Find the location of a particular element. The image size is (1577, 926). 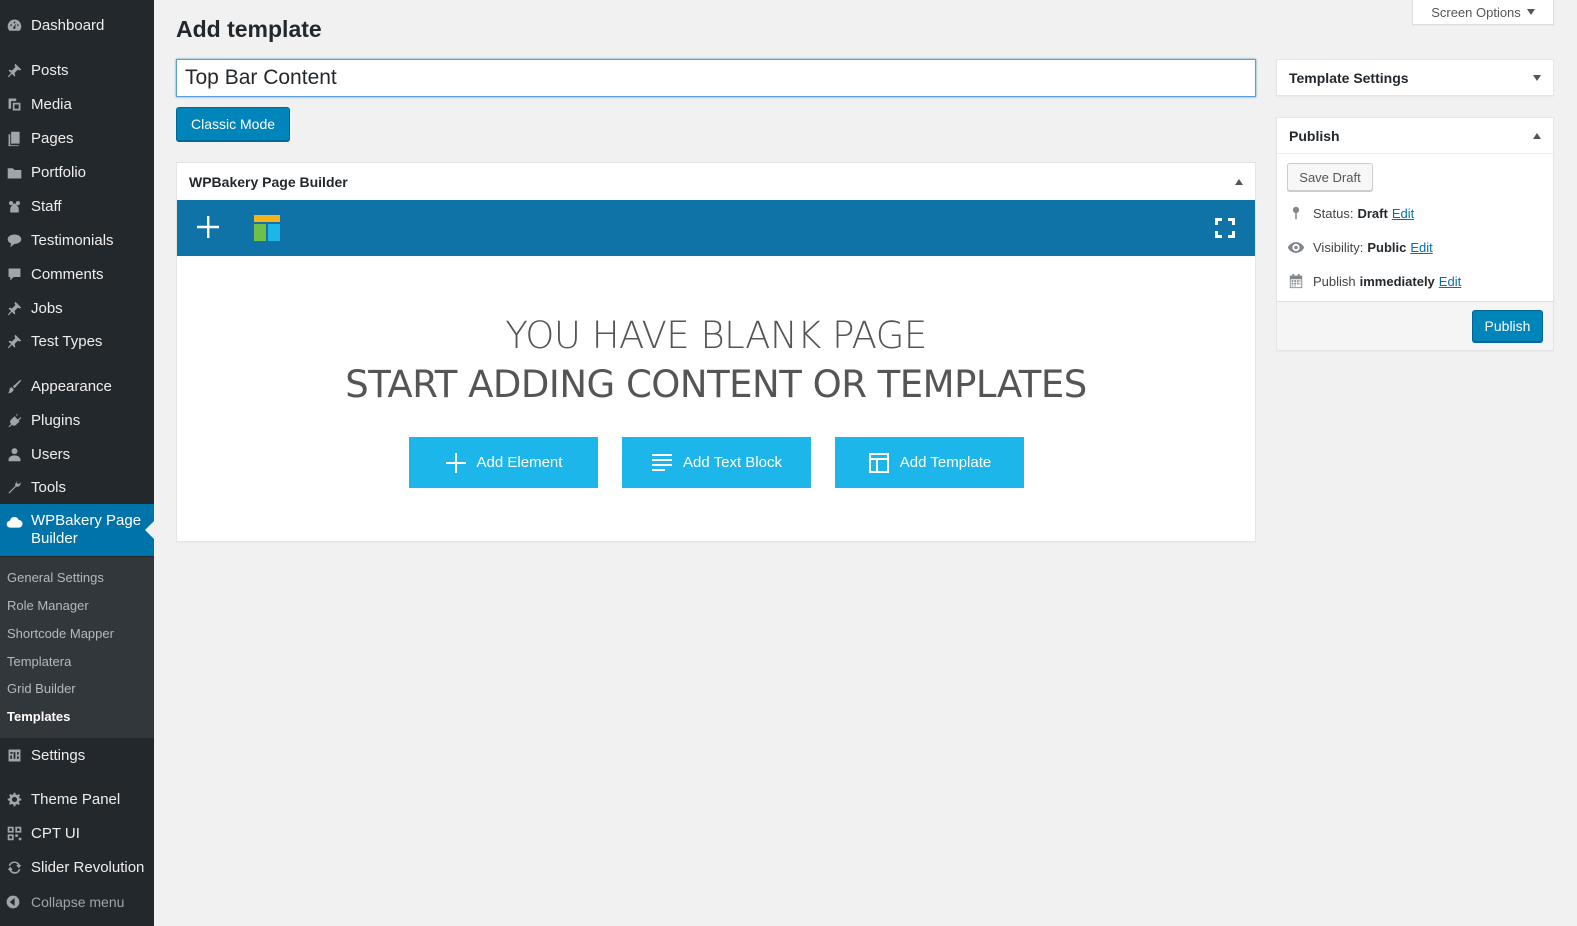

menu-item-tools: Tools is located at coordinates (77, 487).